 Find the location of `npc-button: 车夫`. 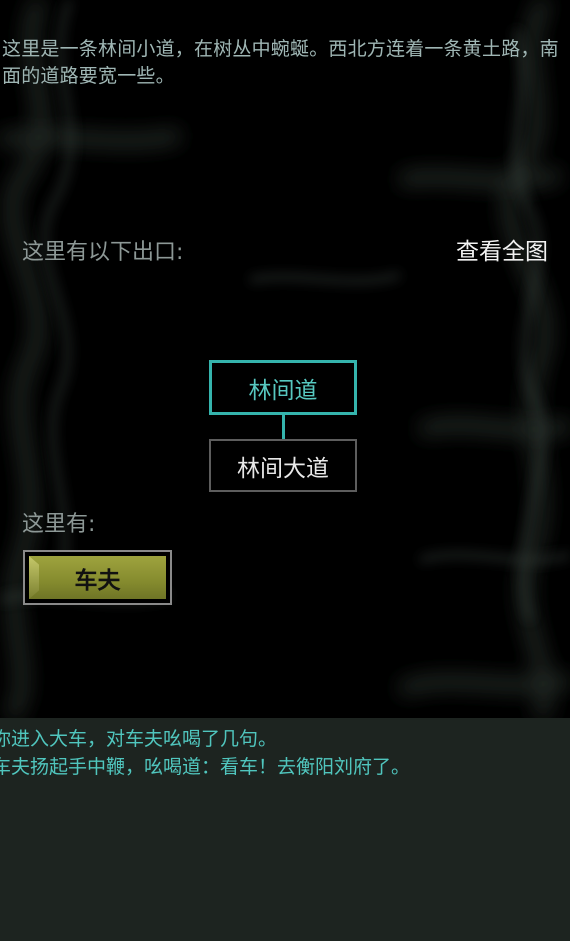

npc-button: 车夫 is located at coordinates (97, 577).